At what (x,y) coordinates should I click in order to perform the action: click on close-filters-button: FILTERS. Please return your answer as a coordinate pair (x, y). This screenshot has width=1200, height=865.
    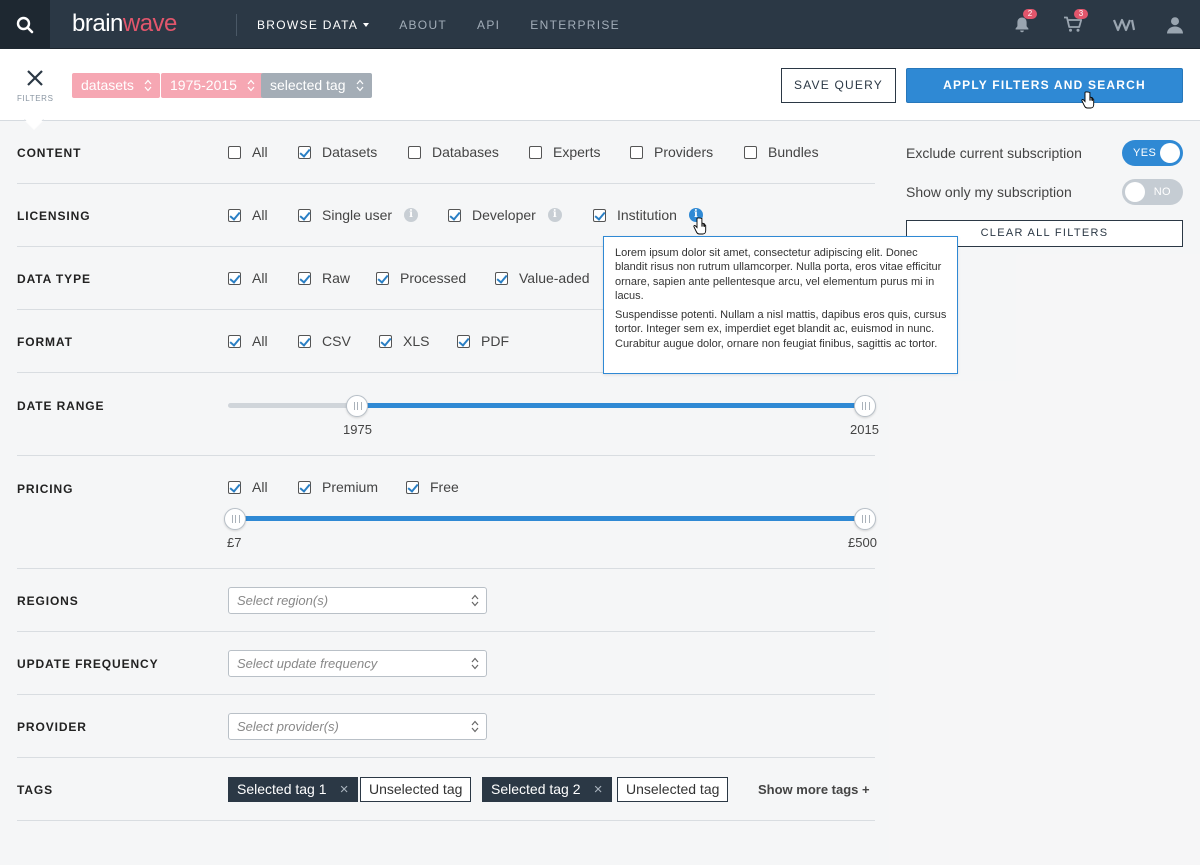
    Looking at the image, I should click on (35, 86).